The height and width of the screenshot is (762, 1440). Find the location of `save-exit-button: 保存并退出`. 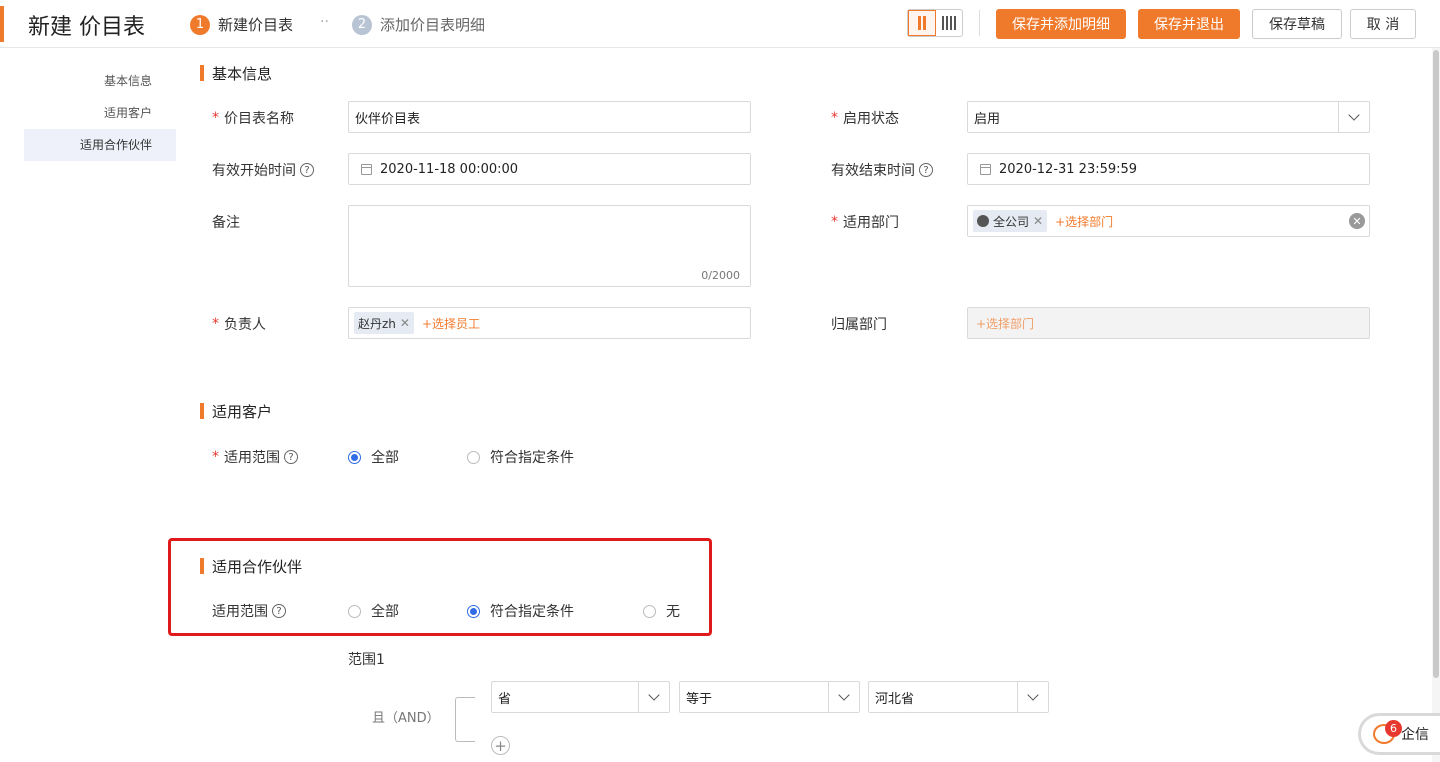

save-exit-button: 保存并退出 is located at coordinates (1189, 24).